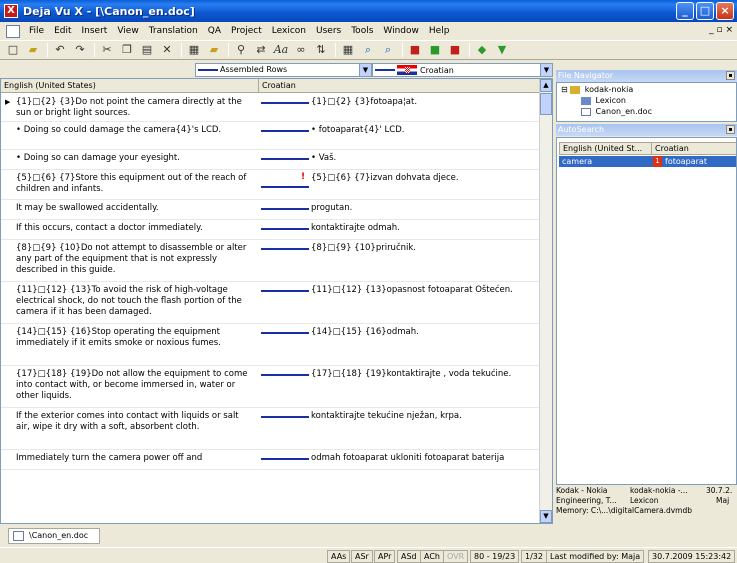 Image resolution: width=737 pixels, height=563 pixels. Describe the element at coordinates (348, 50) in the screenshot. I see `grid-icon: ▦` at that location.